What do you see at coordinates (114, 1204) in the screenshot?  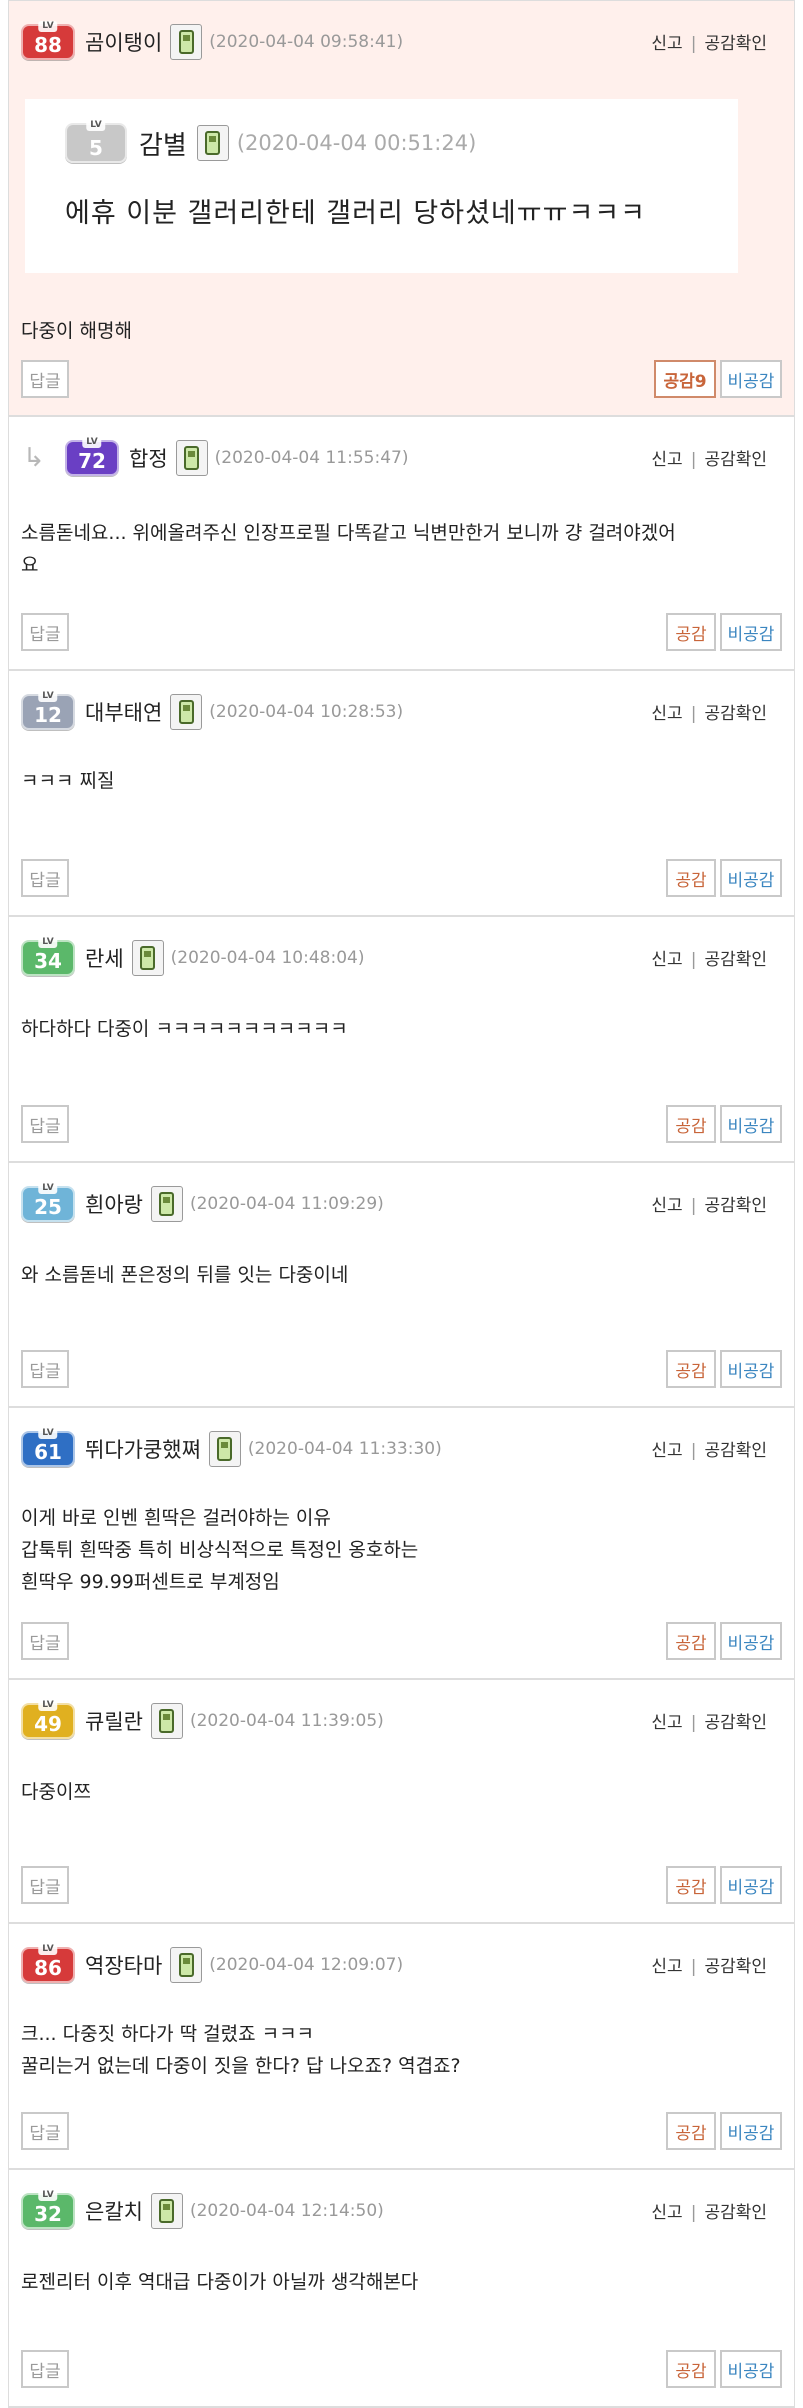 I see `author-name: 흰아랑` at bounding box center [114, 1204].